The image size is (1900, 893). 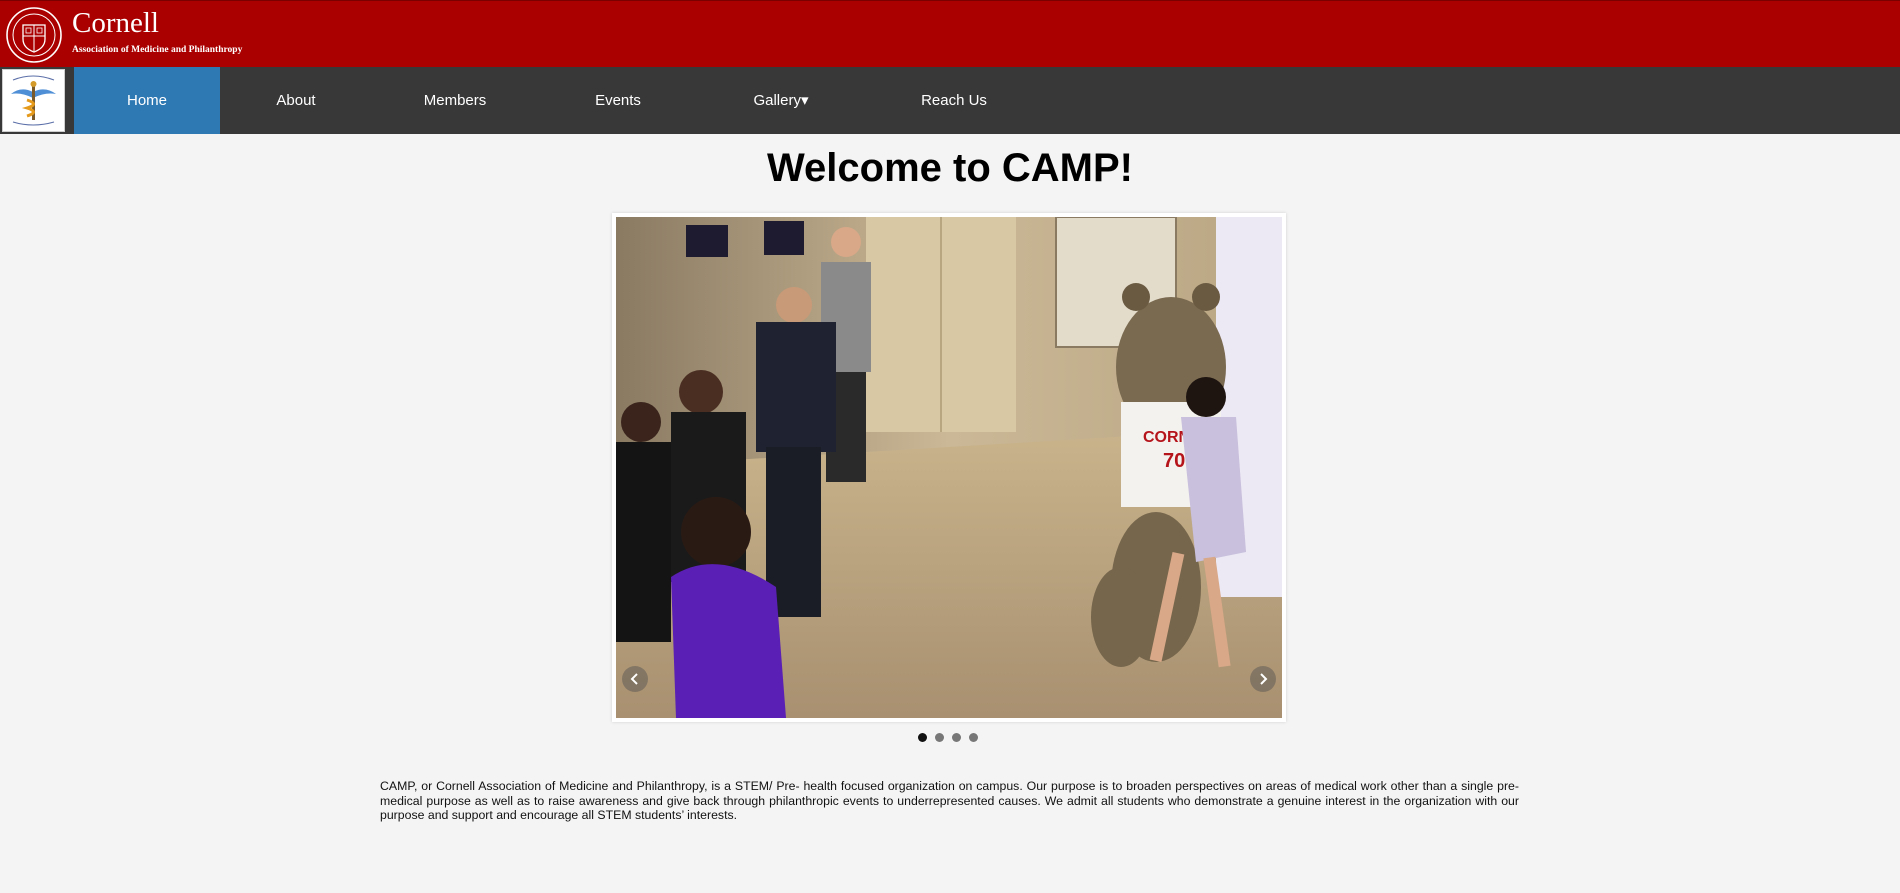 I want to click on nav-item-events: Events, so click(x=618, y=100).